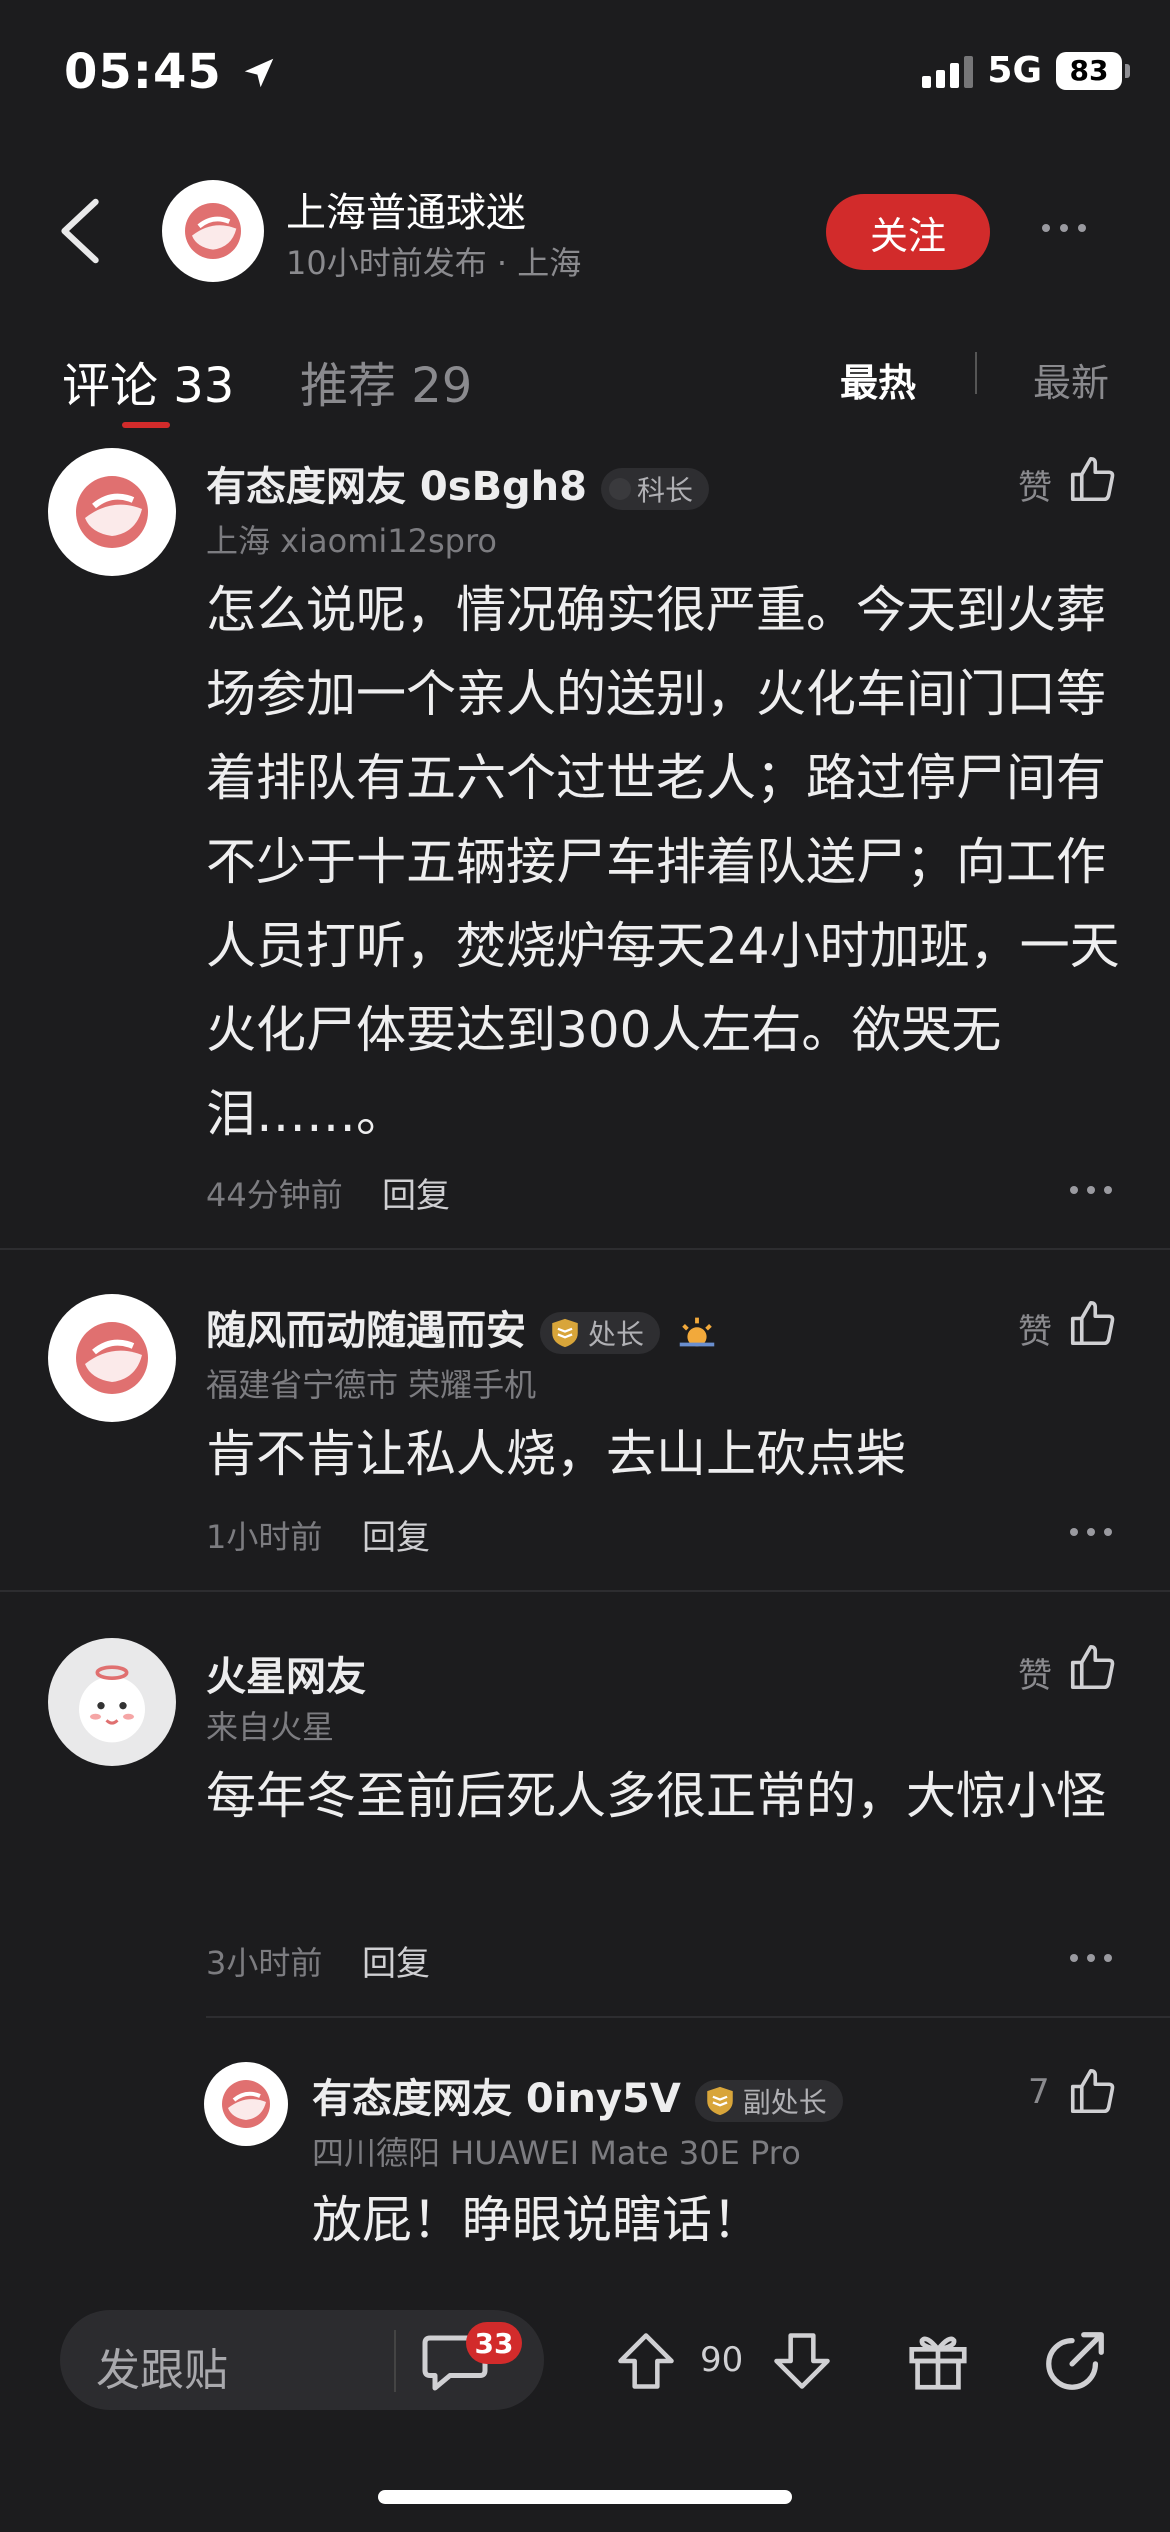  Describe the element at coordinates (697, 1332) in the screenshot. I see `sunrise-icon` at that location.